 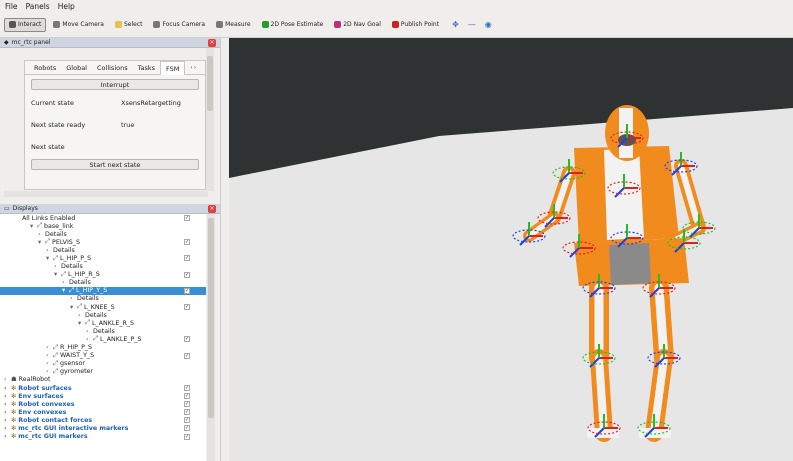 I want to click on minus-icon: —, so click(x=472, y=24).